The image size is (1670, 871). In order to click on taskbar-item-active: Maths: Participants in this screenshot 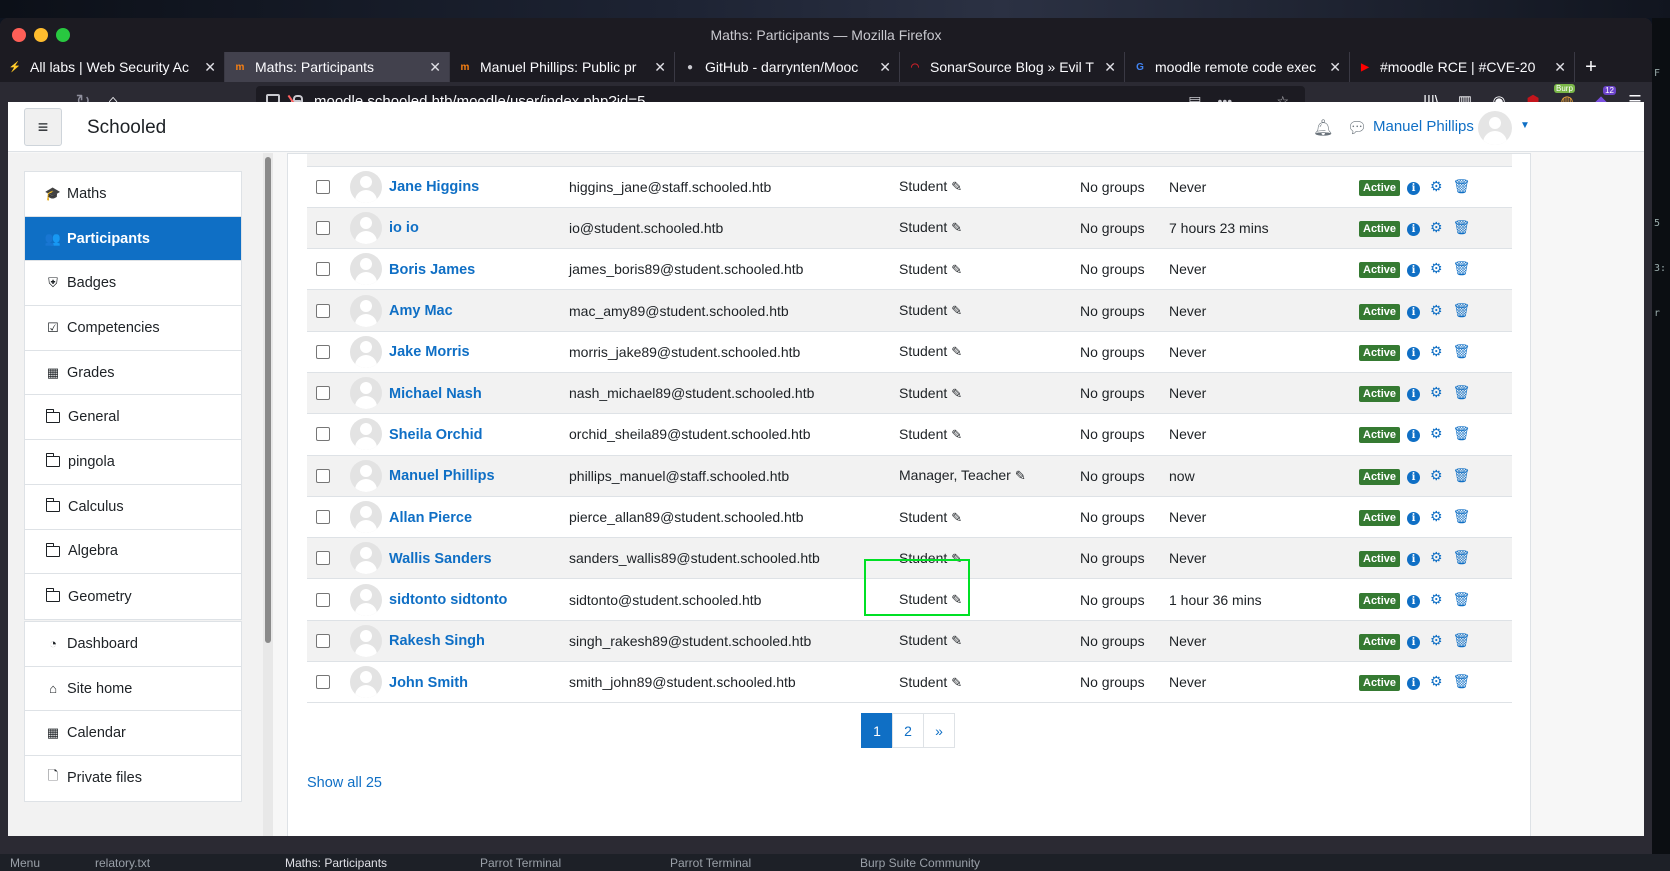, I will do `click(336, 863)`.